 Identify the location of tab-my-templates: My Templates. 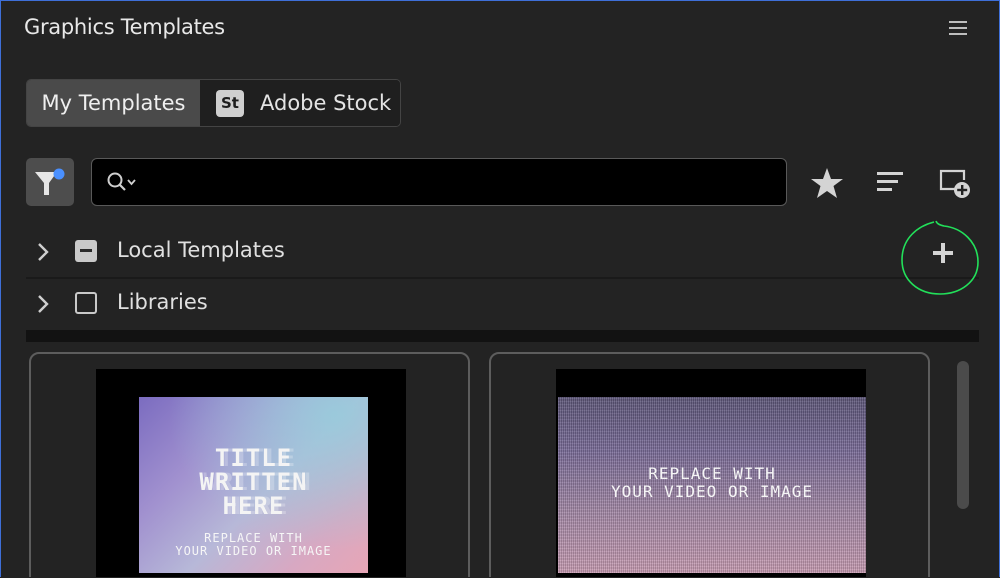
(113, 103).